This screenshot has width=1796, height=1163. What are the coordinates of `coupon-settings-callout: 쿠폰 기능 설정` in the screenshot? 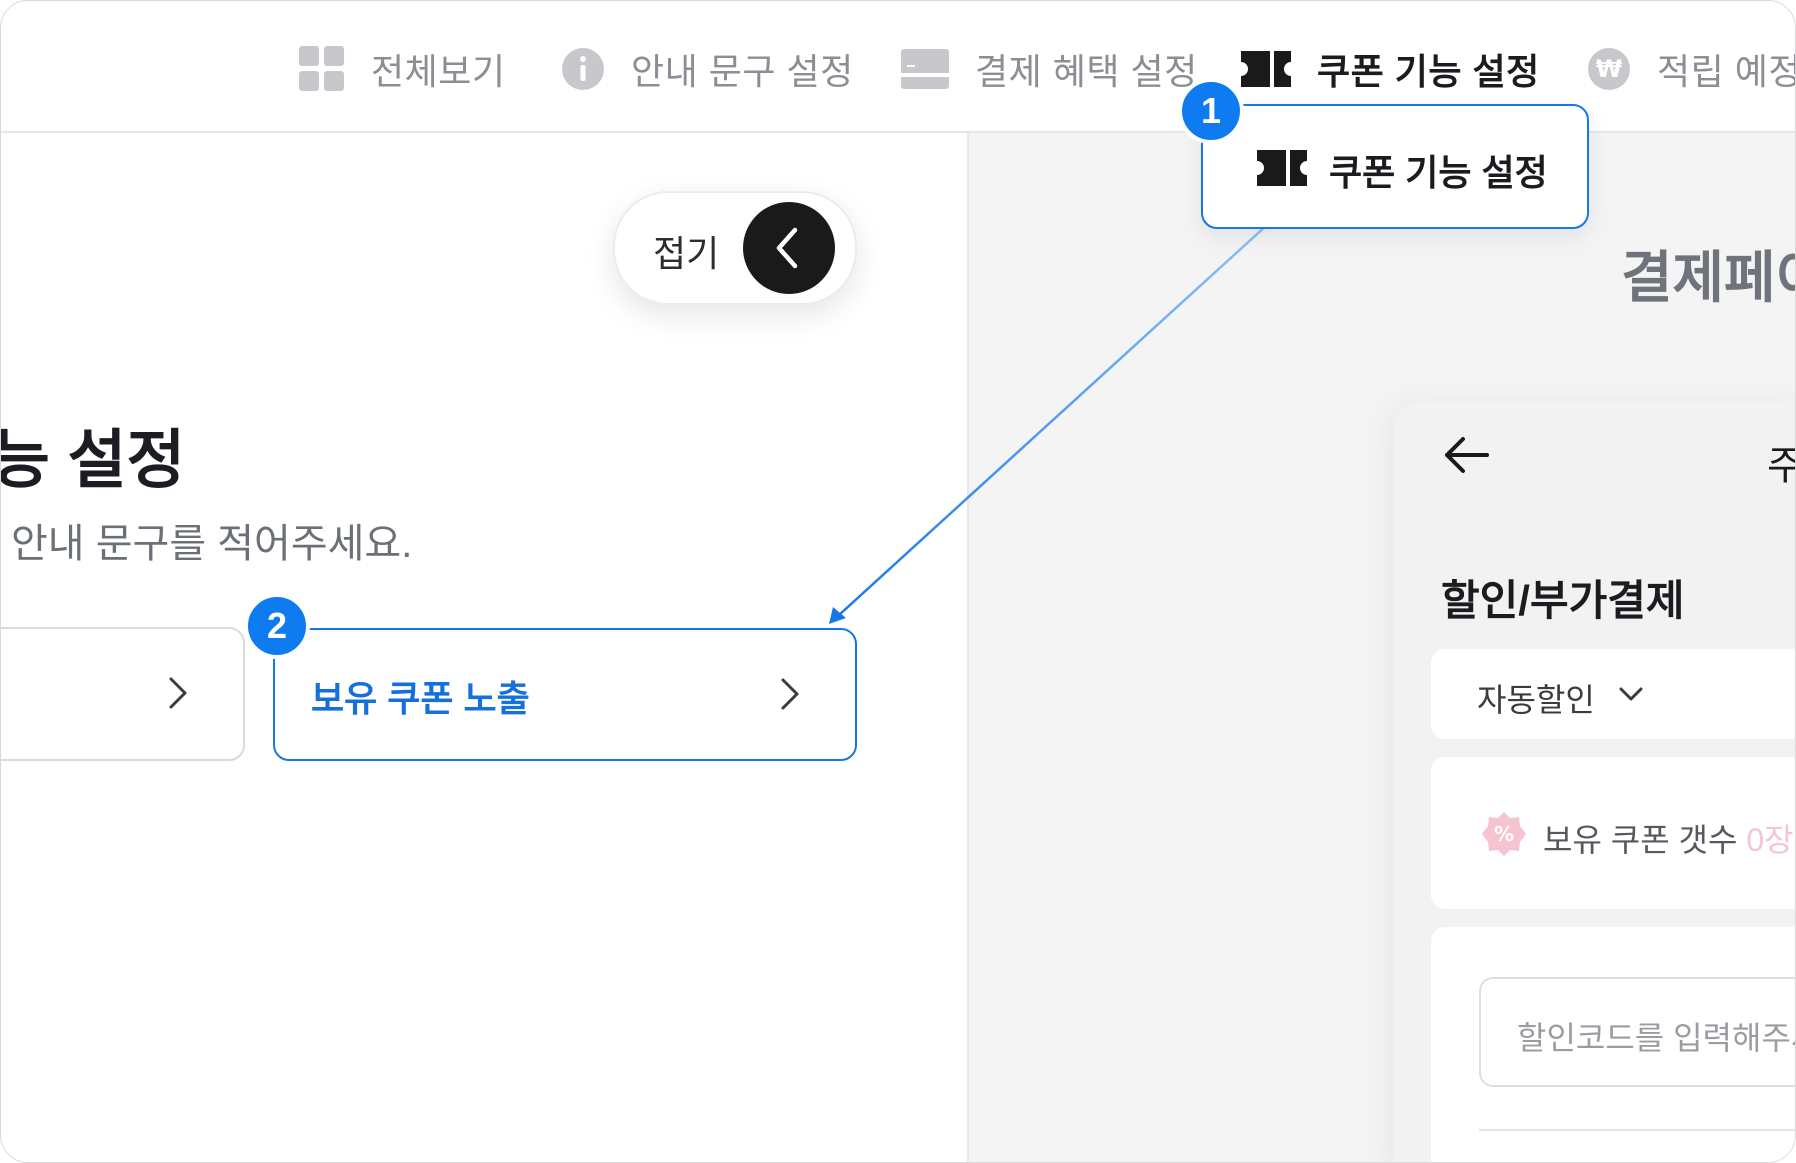 It's located at (1395, 166).